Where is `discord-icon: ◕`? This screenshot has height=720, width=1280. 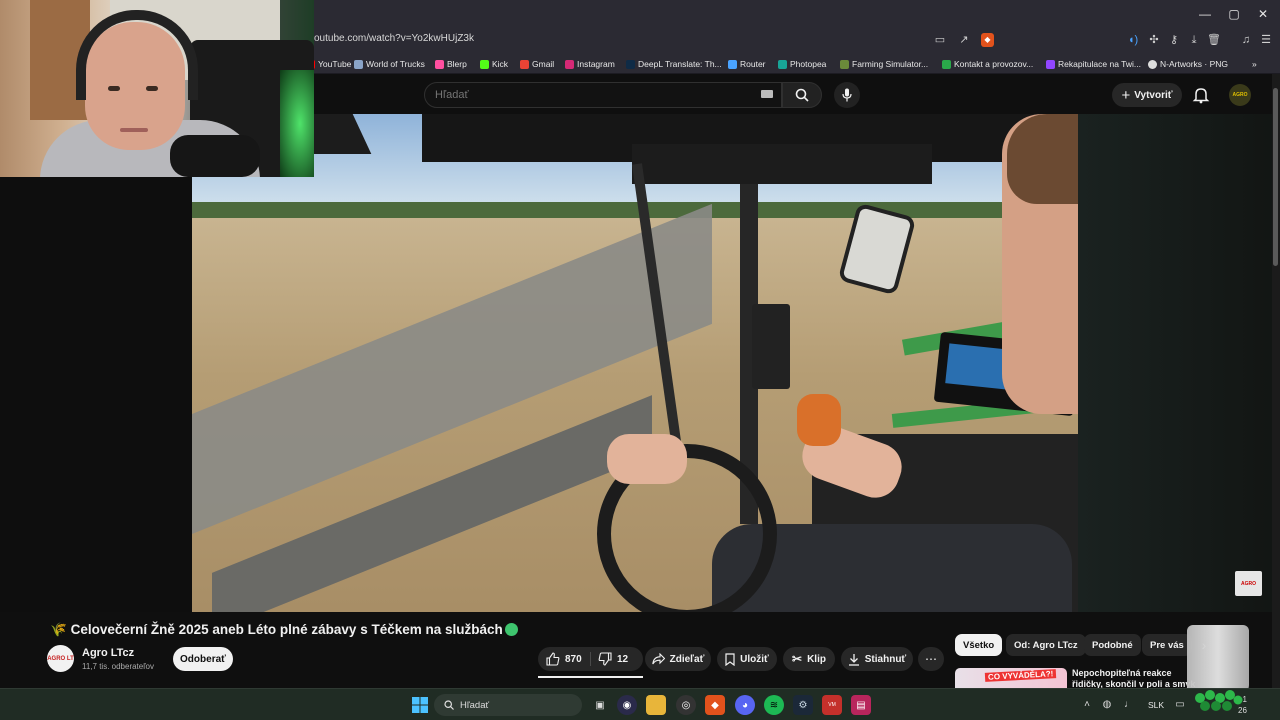 discord-icon: ◕ is located at coordinates (745, 705).